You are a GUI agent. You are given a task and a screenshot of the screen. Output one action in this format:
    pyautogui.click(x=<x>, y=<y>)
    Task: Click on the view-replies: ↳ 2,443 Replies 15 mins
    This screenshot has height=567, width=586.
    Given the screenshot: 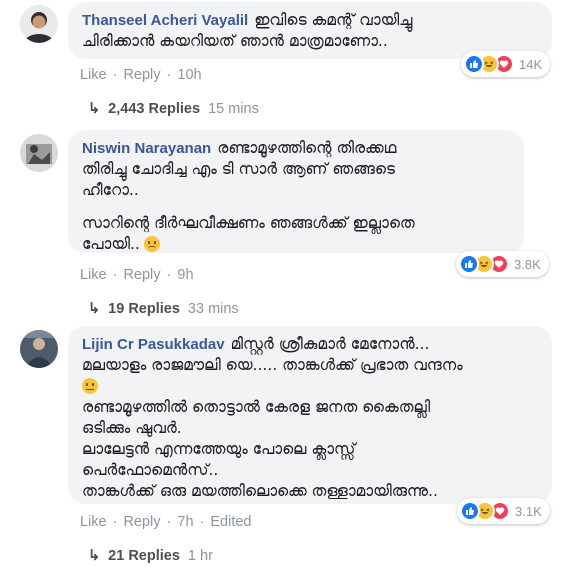 What is the action you would take?
    pyautogui.click(x=173, y=109)
    